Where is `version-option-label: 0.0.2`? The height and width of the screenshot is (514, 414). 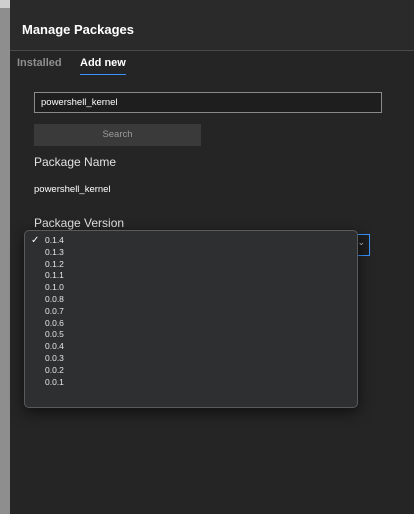 version-option-label: 0.0.2 is located at coordinates (54, 369).